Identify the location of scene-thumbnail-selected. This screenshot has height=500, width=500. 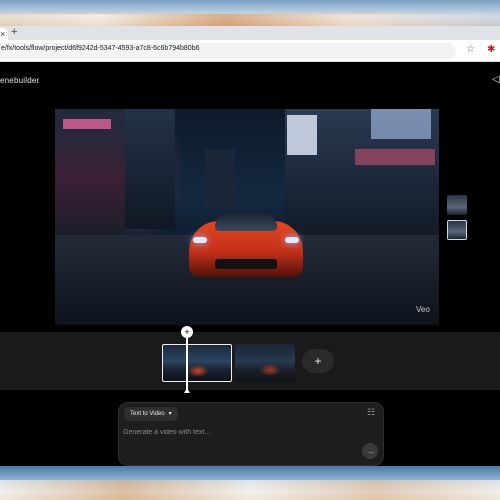
(457, 230).